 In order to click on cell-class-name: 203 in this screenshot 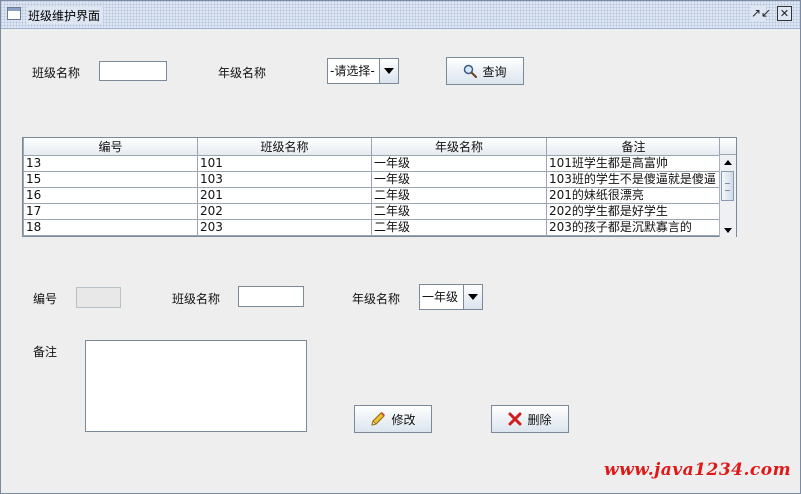, I will do `click(284, 227)`.